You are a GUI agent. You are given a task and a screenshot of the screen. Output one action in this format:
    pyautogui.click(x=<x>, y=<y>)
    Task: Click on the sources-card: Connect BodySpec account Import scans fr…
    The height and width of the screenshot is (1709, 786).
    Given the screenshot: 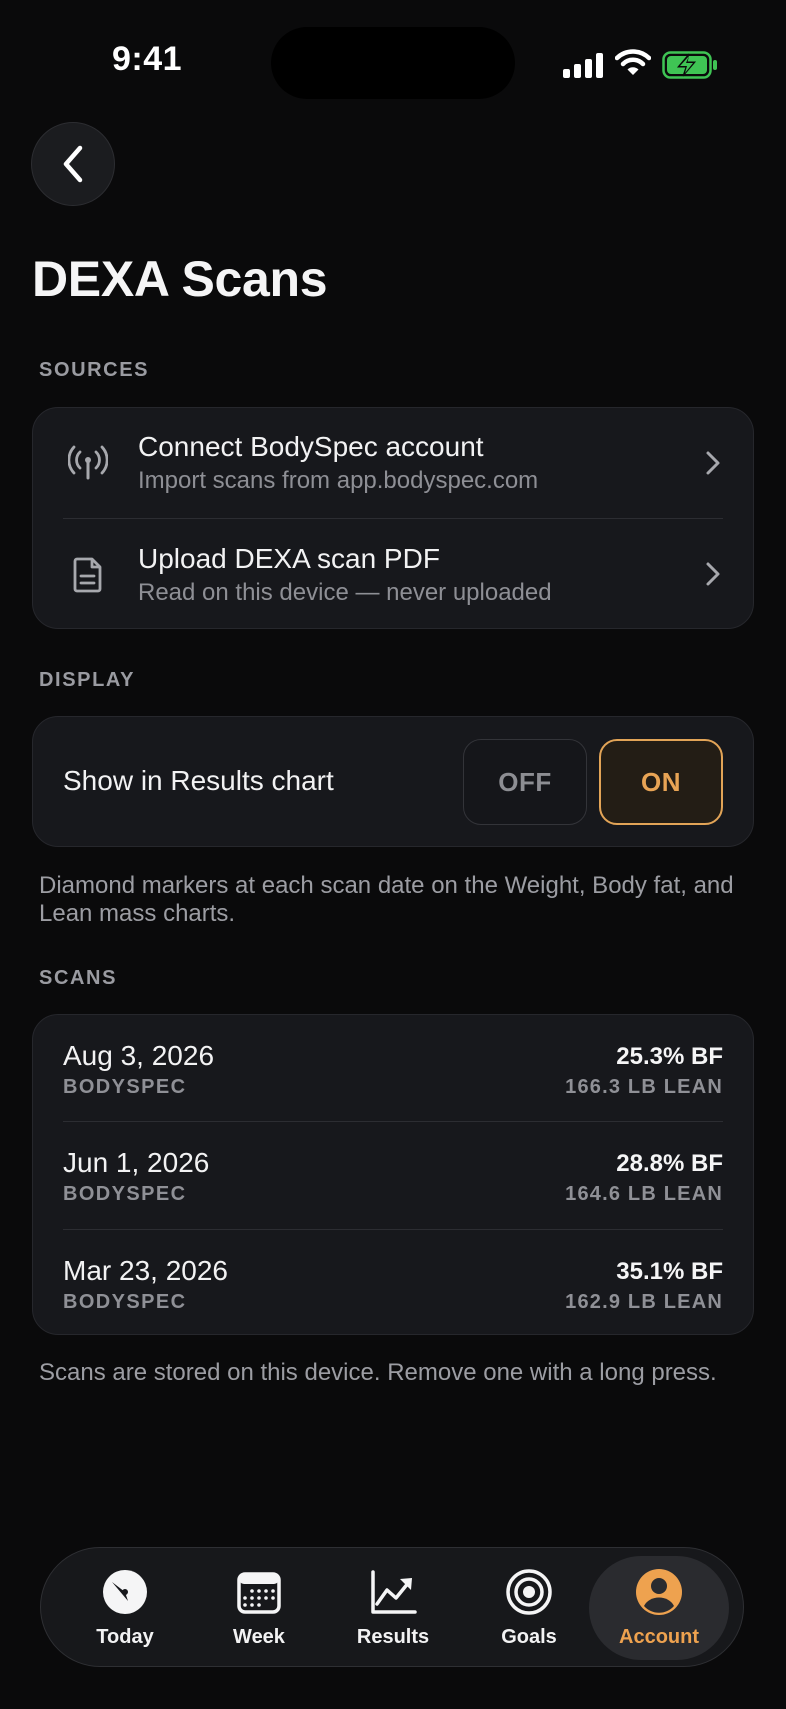 What is the action you would take?
    pyautogui.click(x=393, y=518)
    